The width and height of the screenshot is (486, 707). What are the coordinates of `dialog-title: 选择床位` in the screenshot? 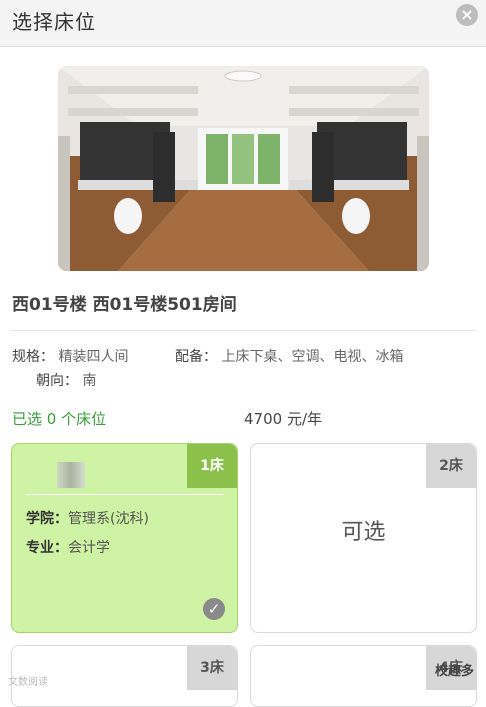 It's located at (54, 22).